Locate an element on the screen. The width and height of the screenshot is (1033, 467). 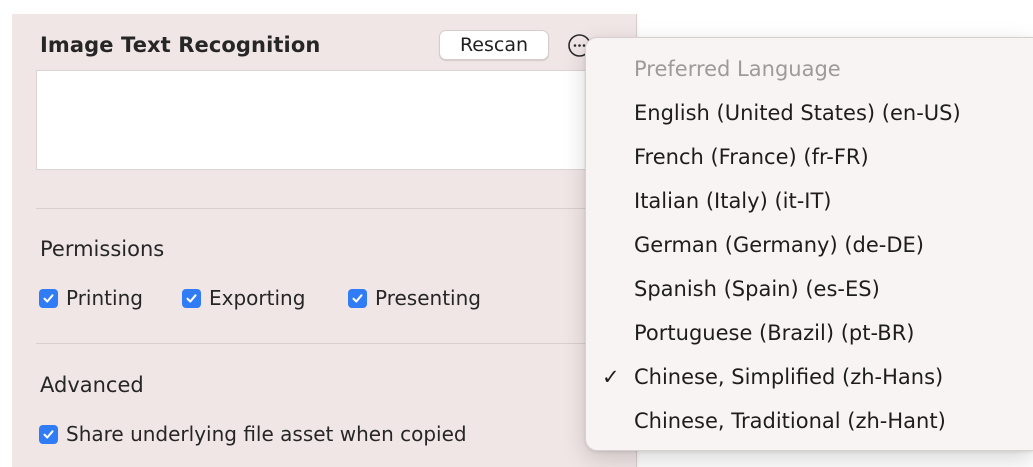
menu-item-de-de: German (Germany) (de-DE) is located at coordinates (779, 245).